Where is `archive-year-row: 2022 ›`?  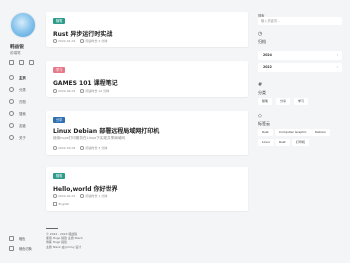
archive-year-row: 2022 › is located at coordinates (300, 67).